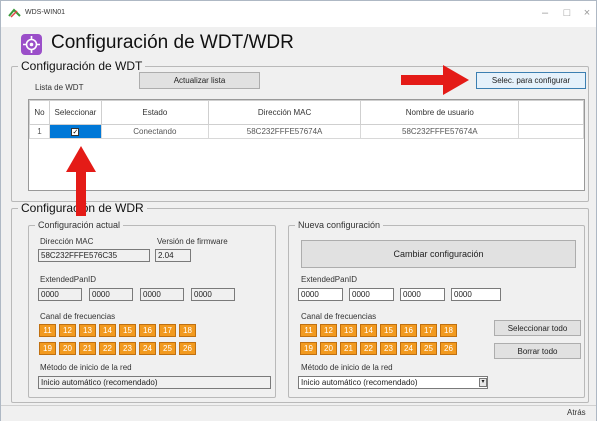 The width and height of the screenshot is (597, 421). What do you see at coordinates (67, 241) in the screenshot?
I see `current-mac-label: Dirección MAC` at bounding box center [67, 241].